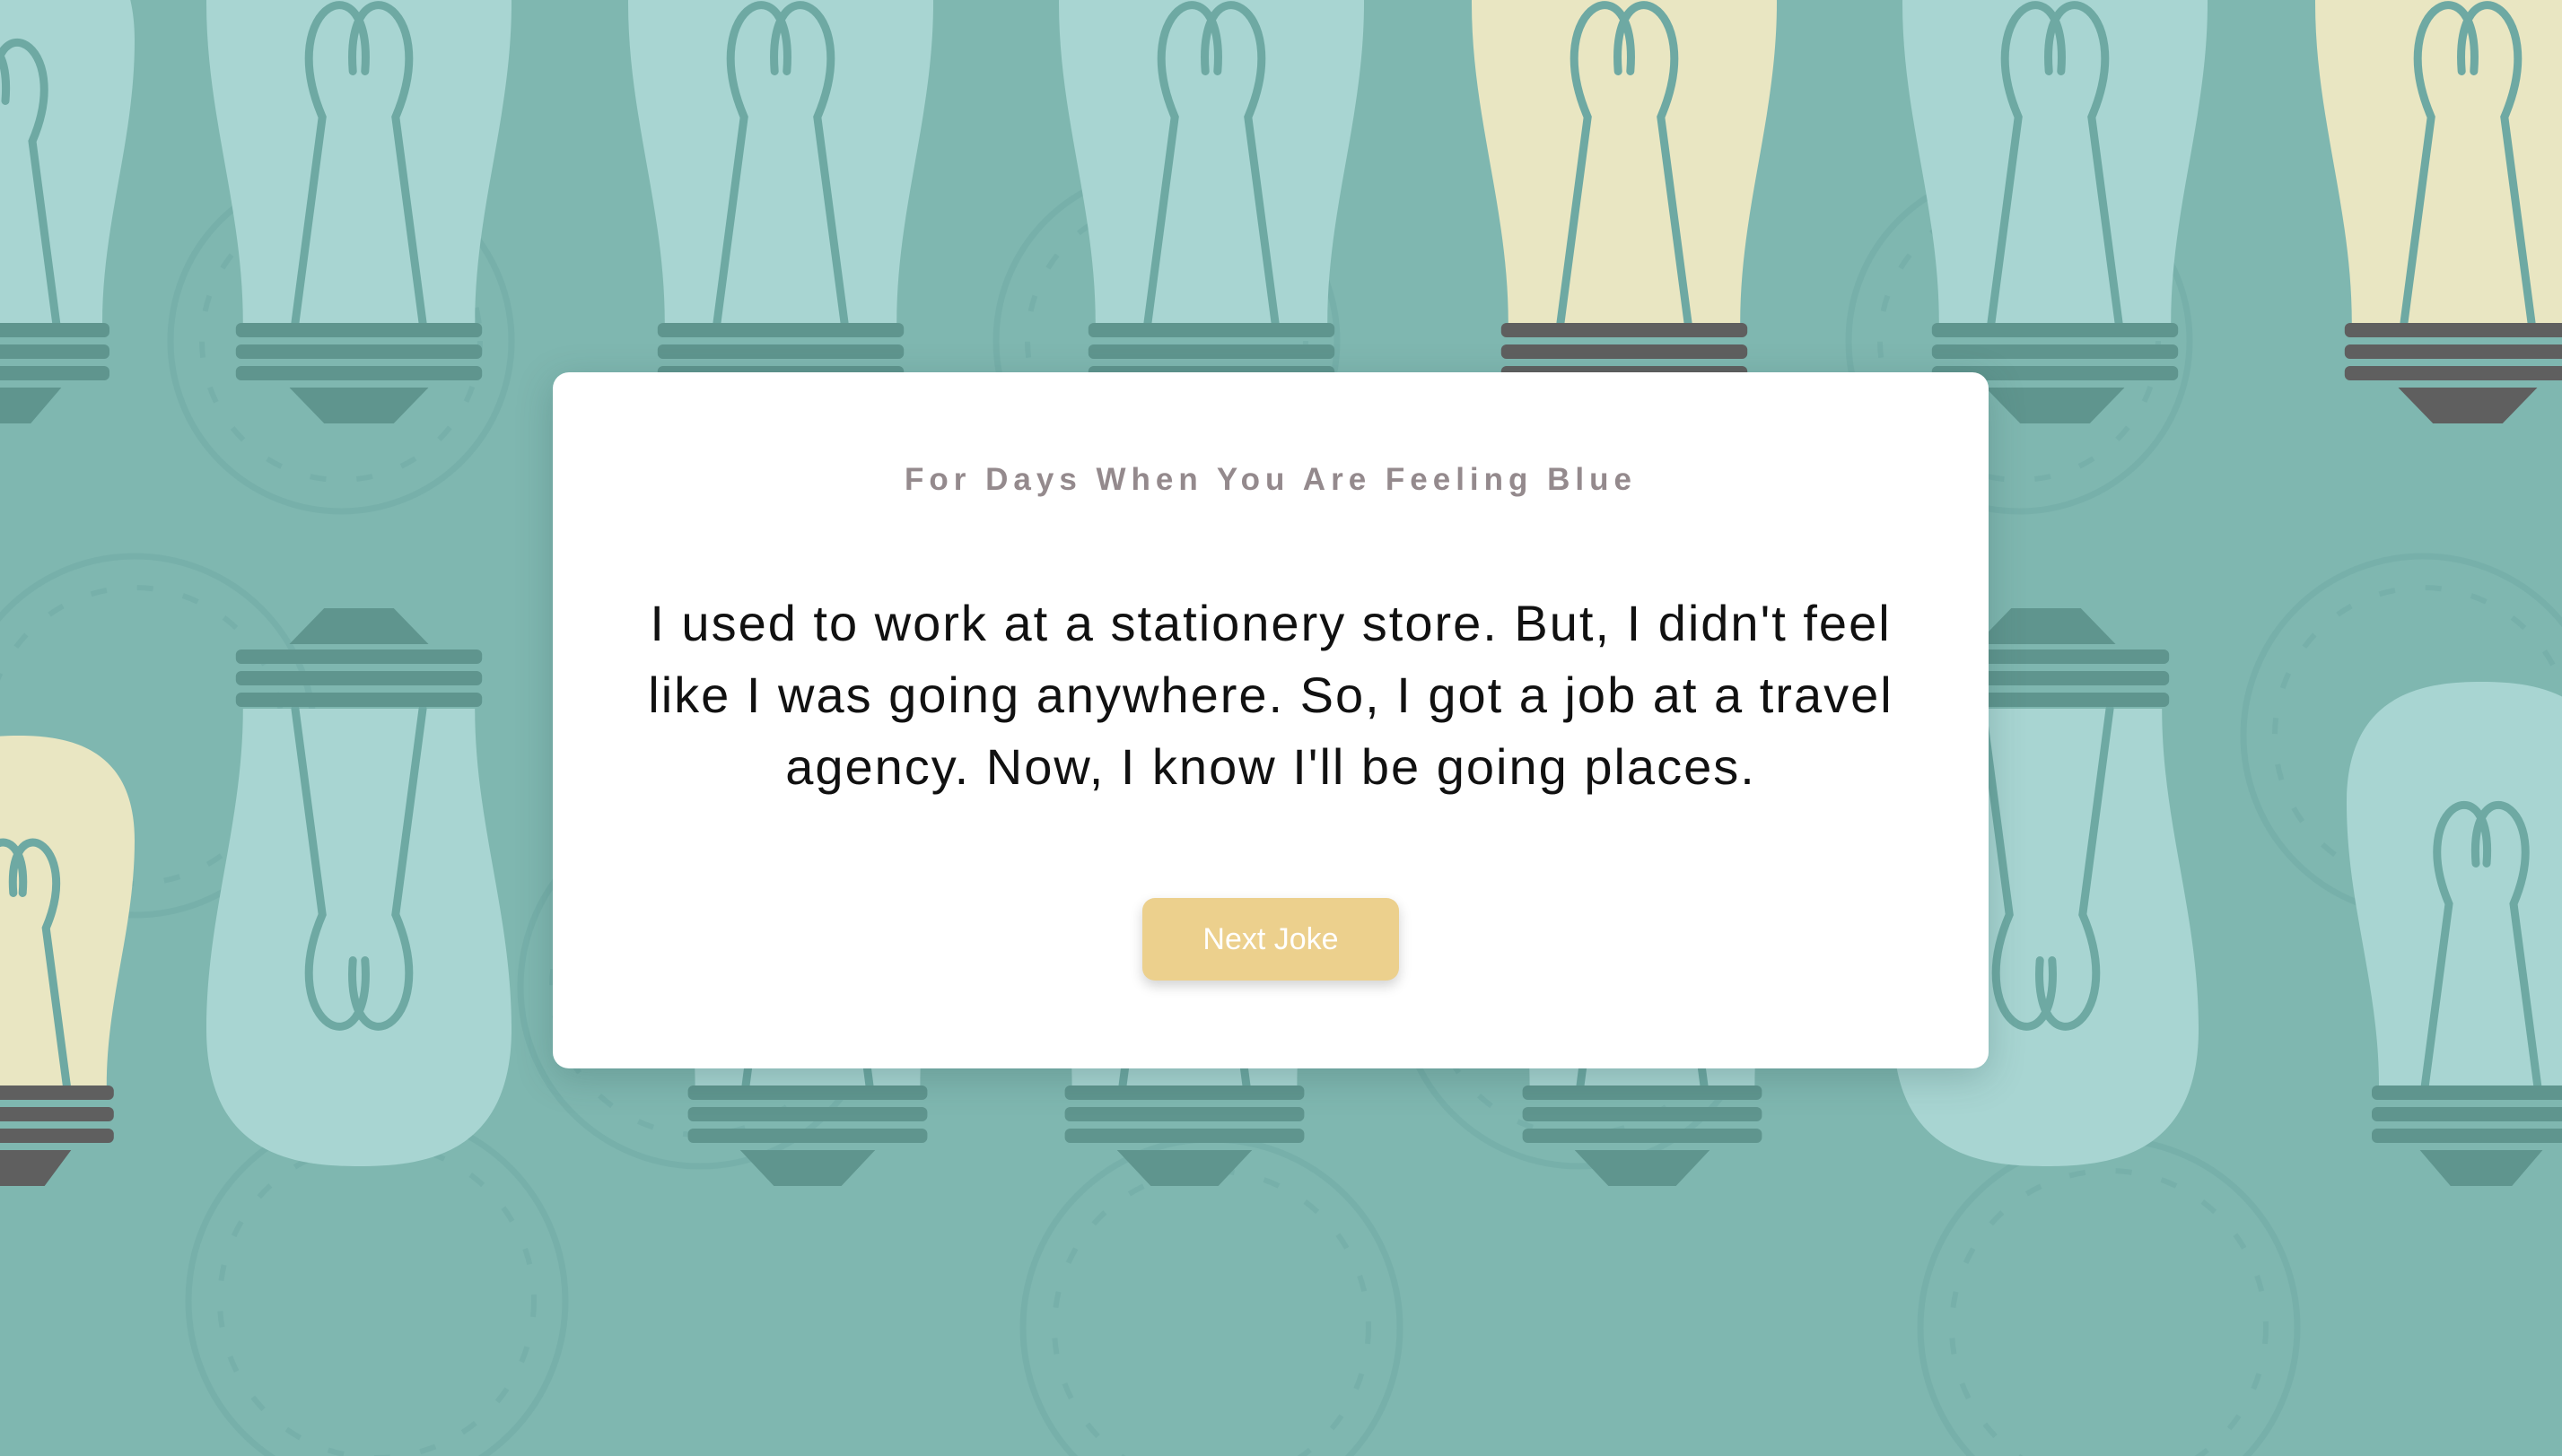  I want to click on card-subtitle: For Days When You Are Feeling Blue, so click(1271, 479).